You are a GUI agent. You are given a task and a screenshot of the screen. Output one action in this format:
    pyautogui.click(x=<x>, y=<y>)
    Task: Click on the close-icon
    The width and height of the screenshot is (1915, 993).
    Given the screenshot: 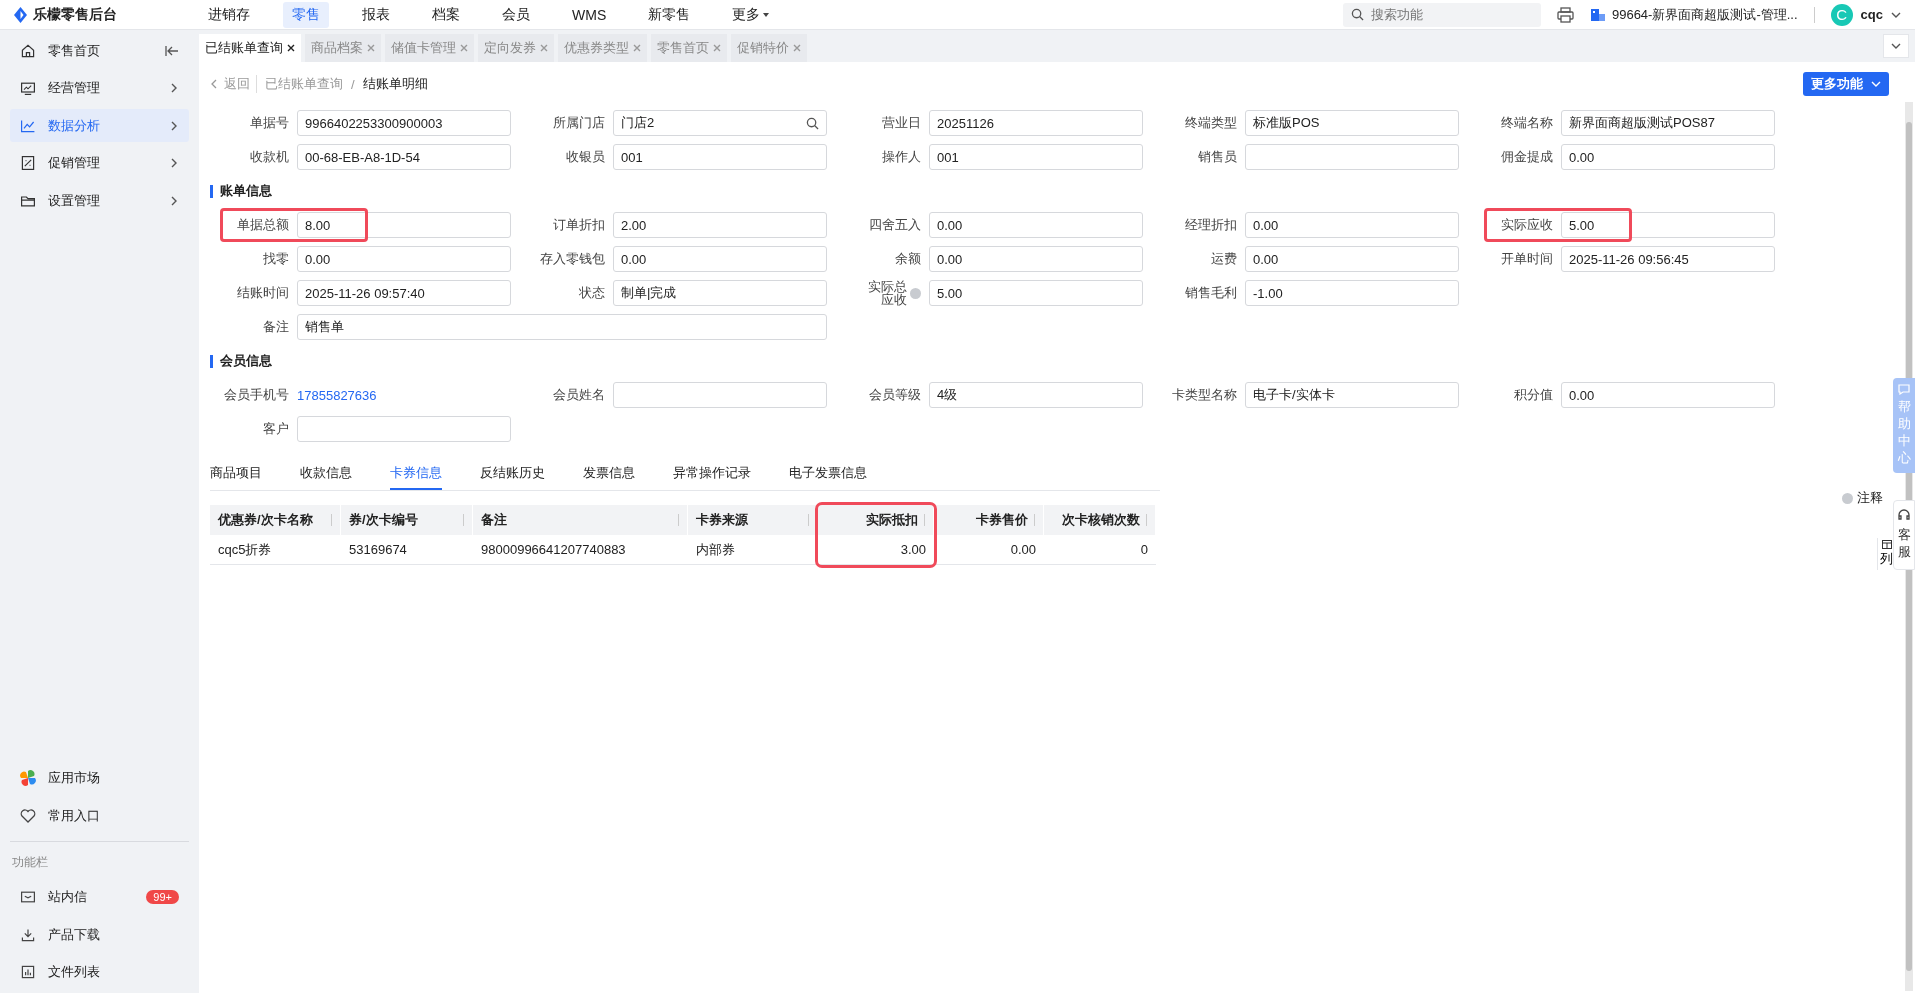 What is the action you would take?
    pyautogui.click(x=291, y=48)
    